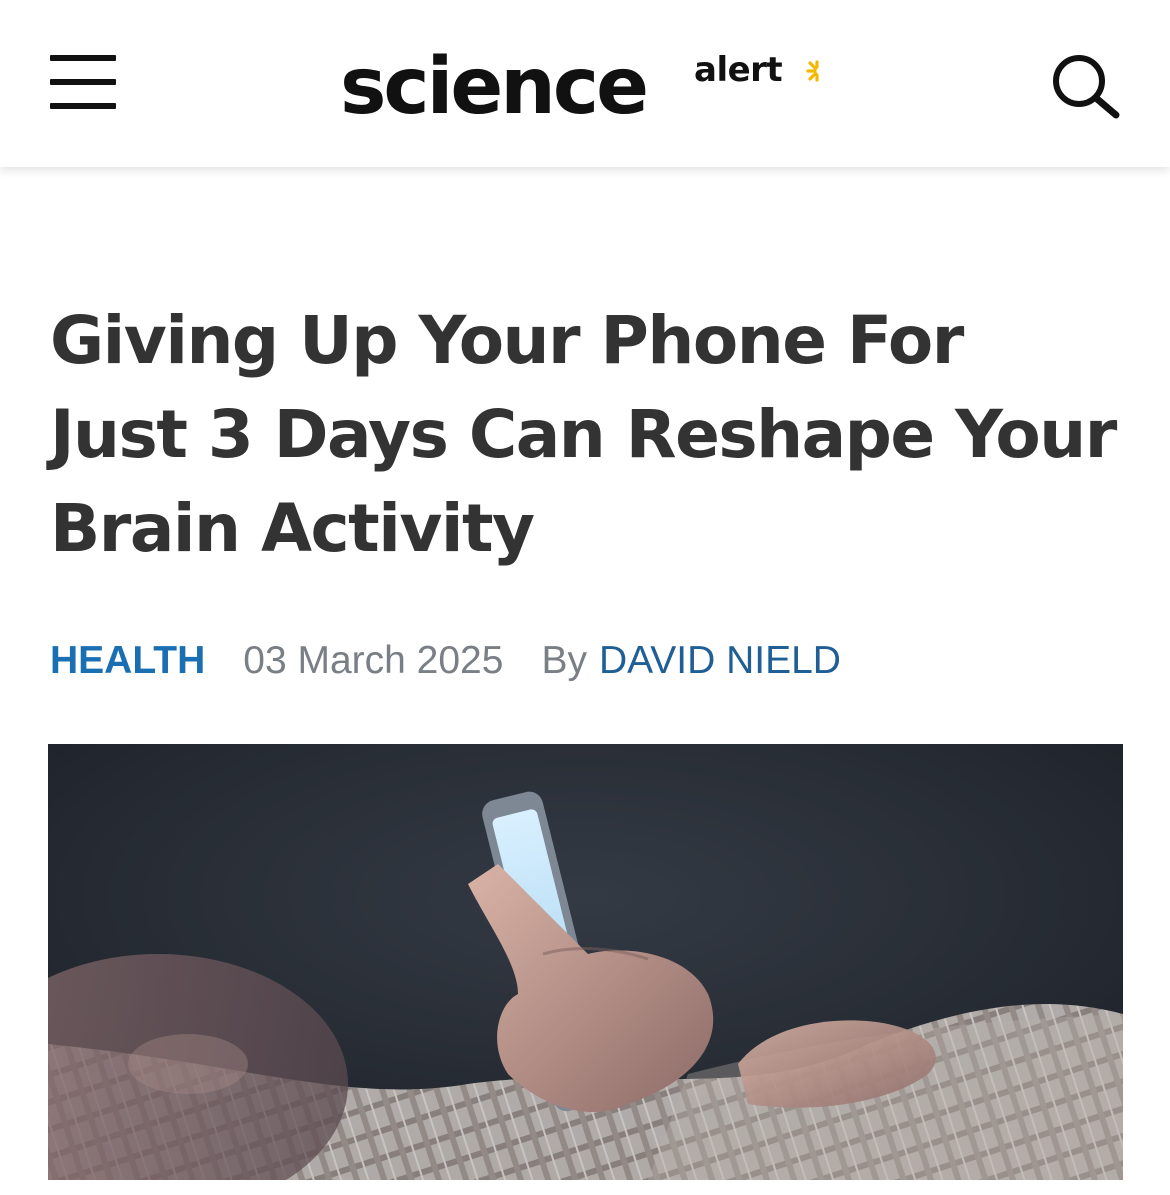  What do you see at coordinates (84, 84) in the screenshot?
I see `hamburger-menu-icon` at bounding box center [84, 84].